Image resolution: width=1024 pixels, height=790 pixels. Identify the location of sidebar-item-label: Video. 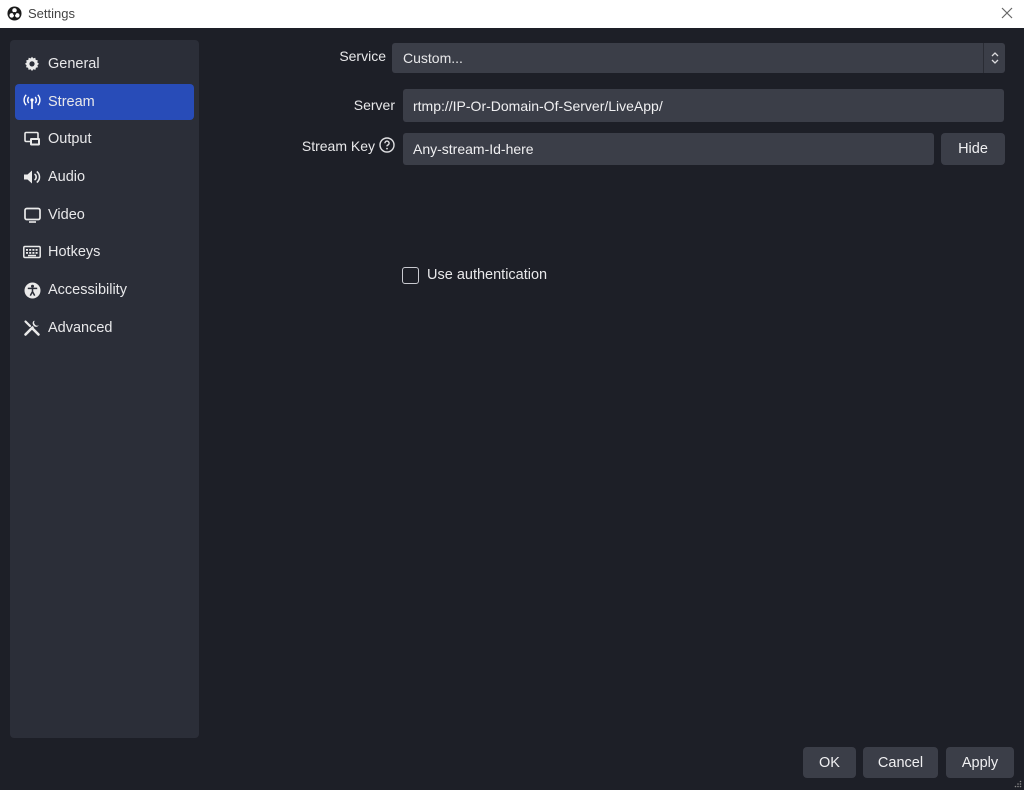
(66, 214).